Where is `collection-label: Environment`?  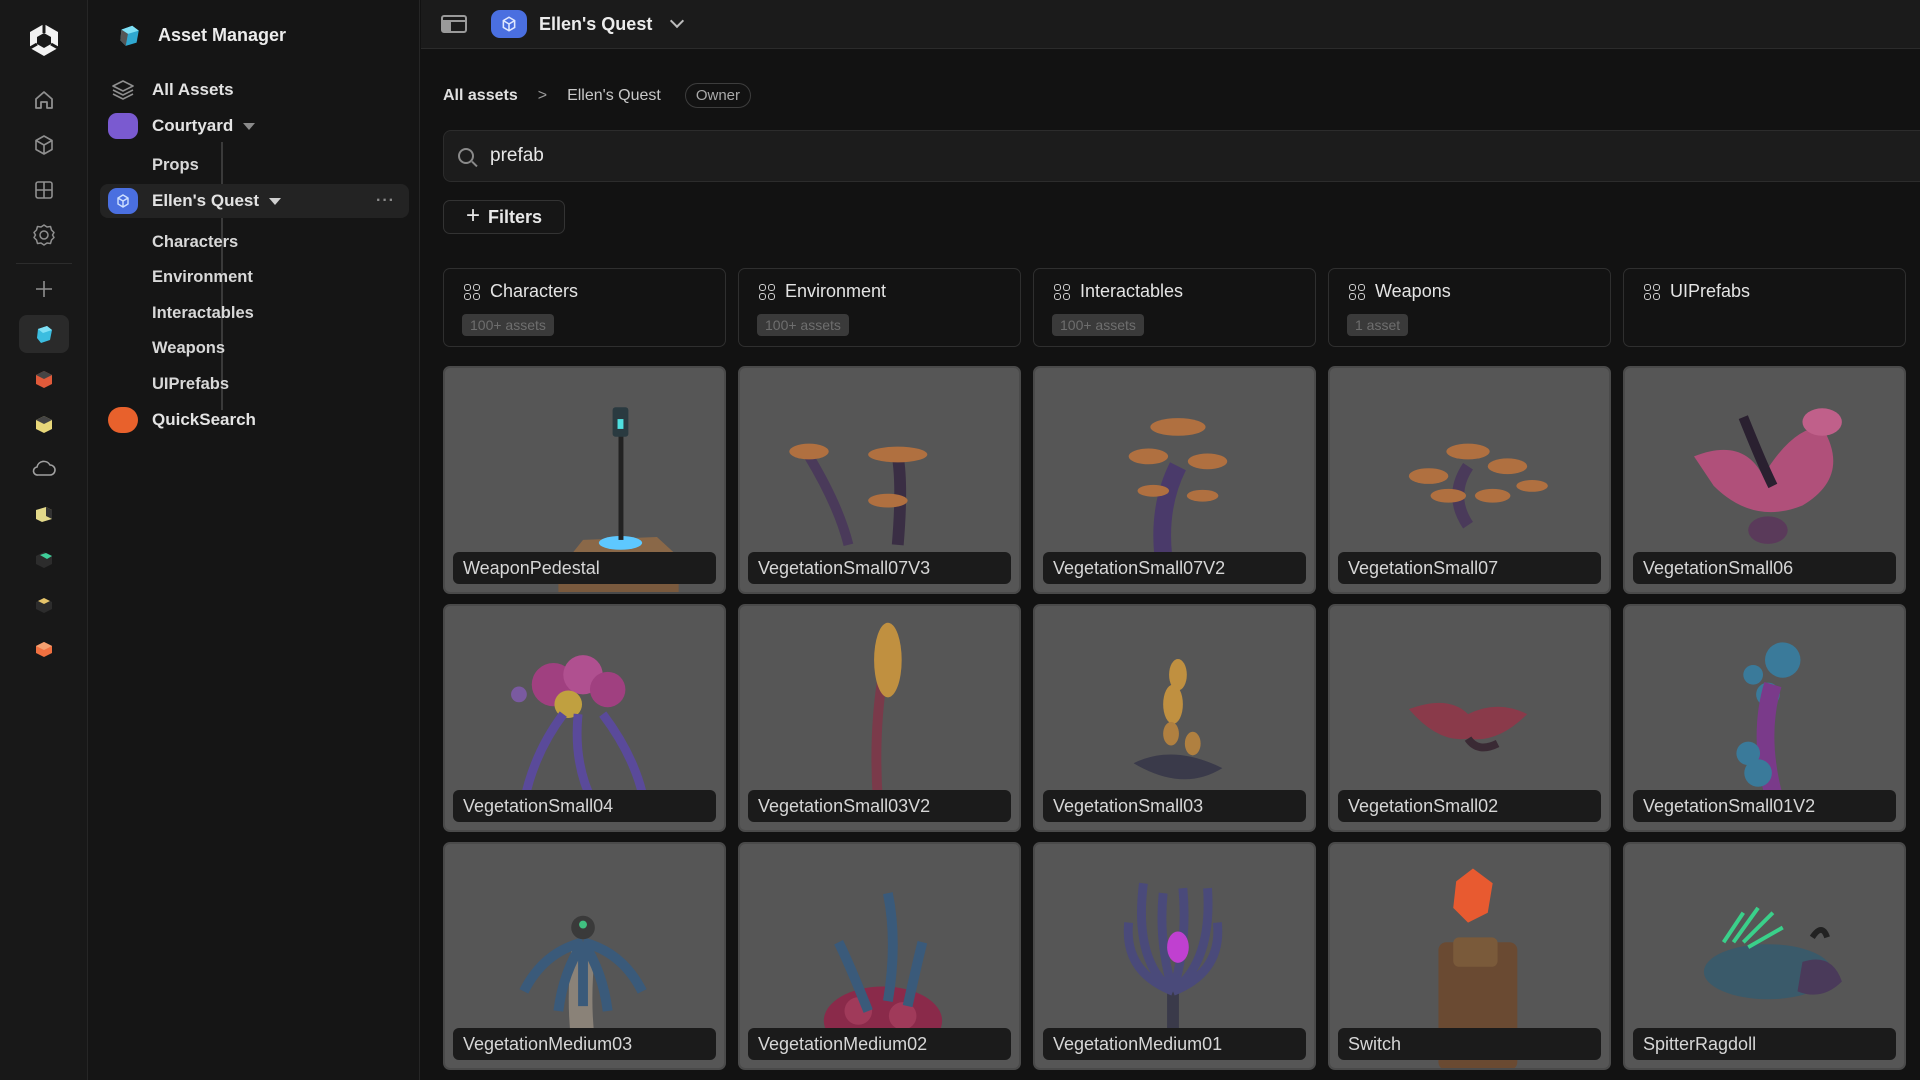
collection-label: Environment is located at coordinates (836, 291).